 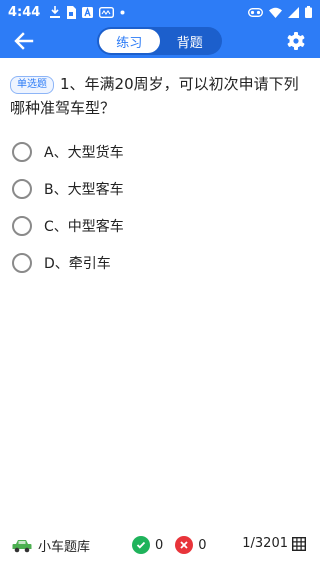 I want to click on question-grid-button: 1/3201, so click(x=274, y=543).